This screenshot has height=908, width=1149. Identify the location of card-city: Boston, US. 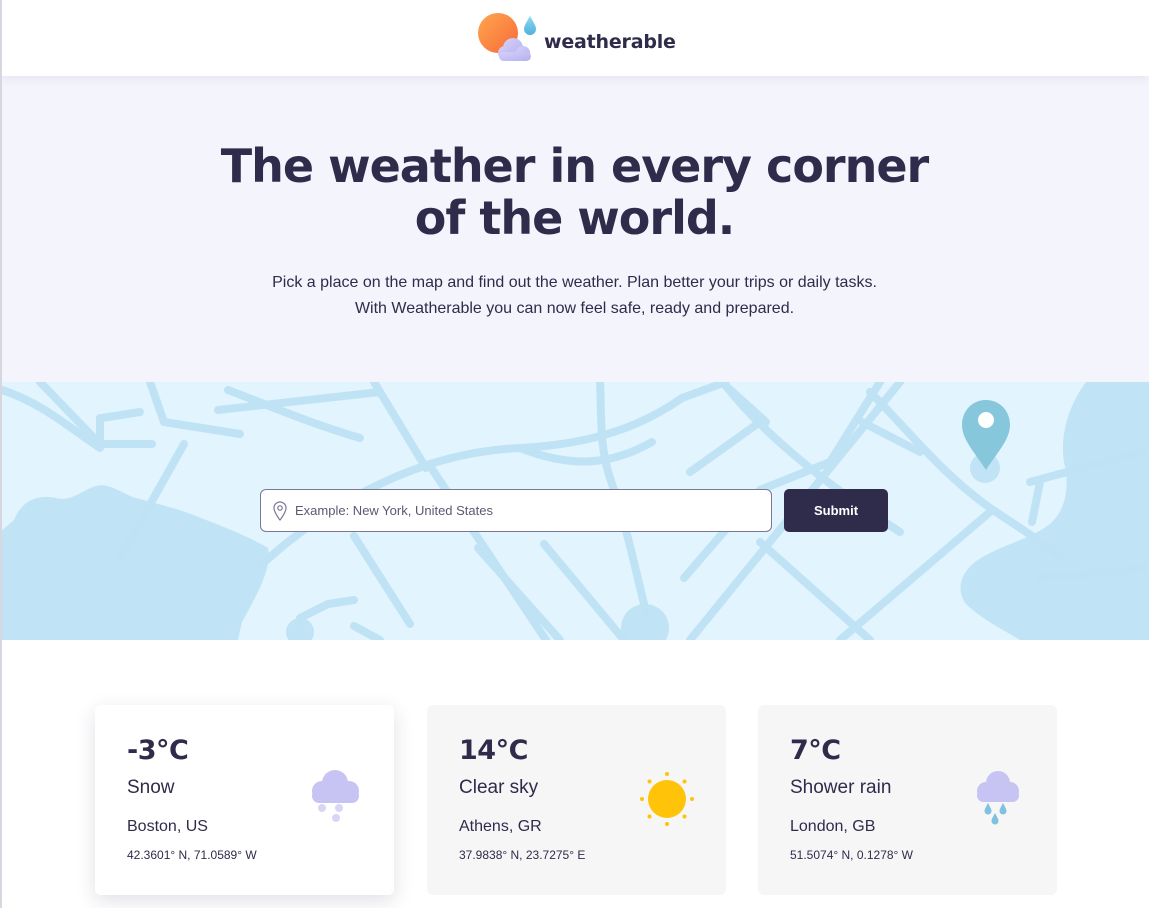
(167, 826).